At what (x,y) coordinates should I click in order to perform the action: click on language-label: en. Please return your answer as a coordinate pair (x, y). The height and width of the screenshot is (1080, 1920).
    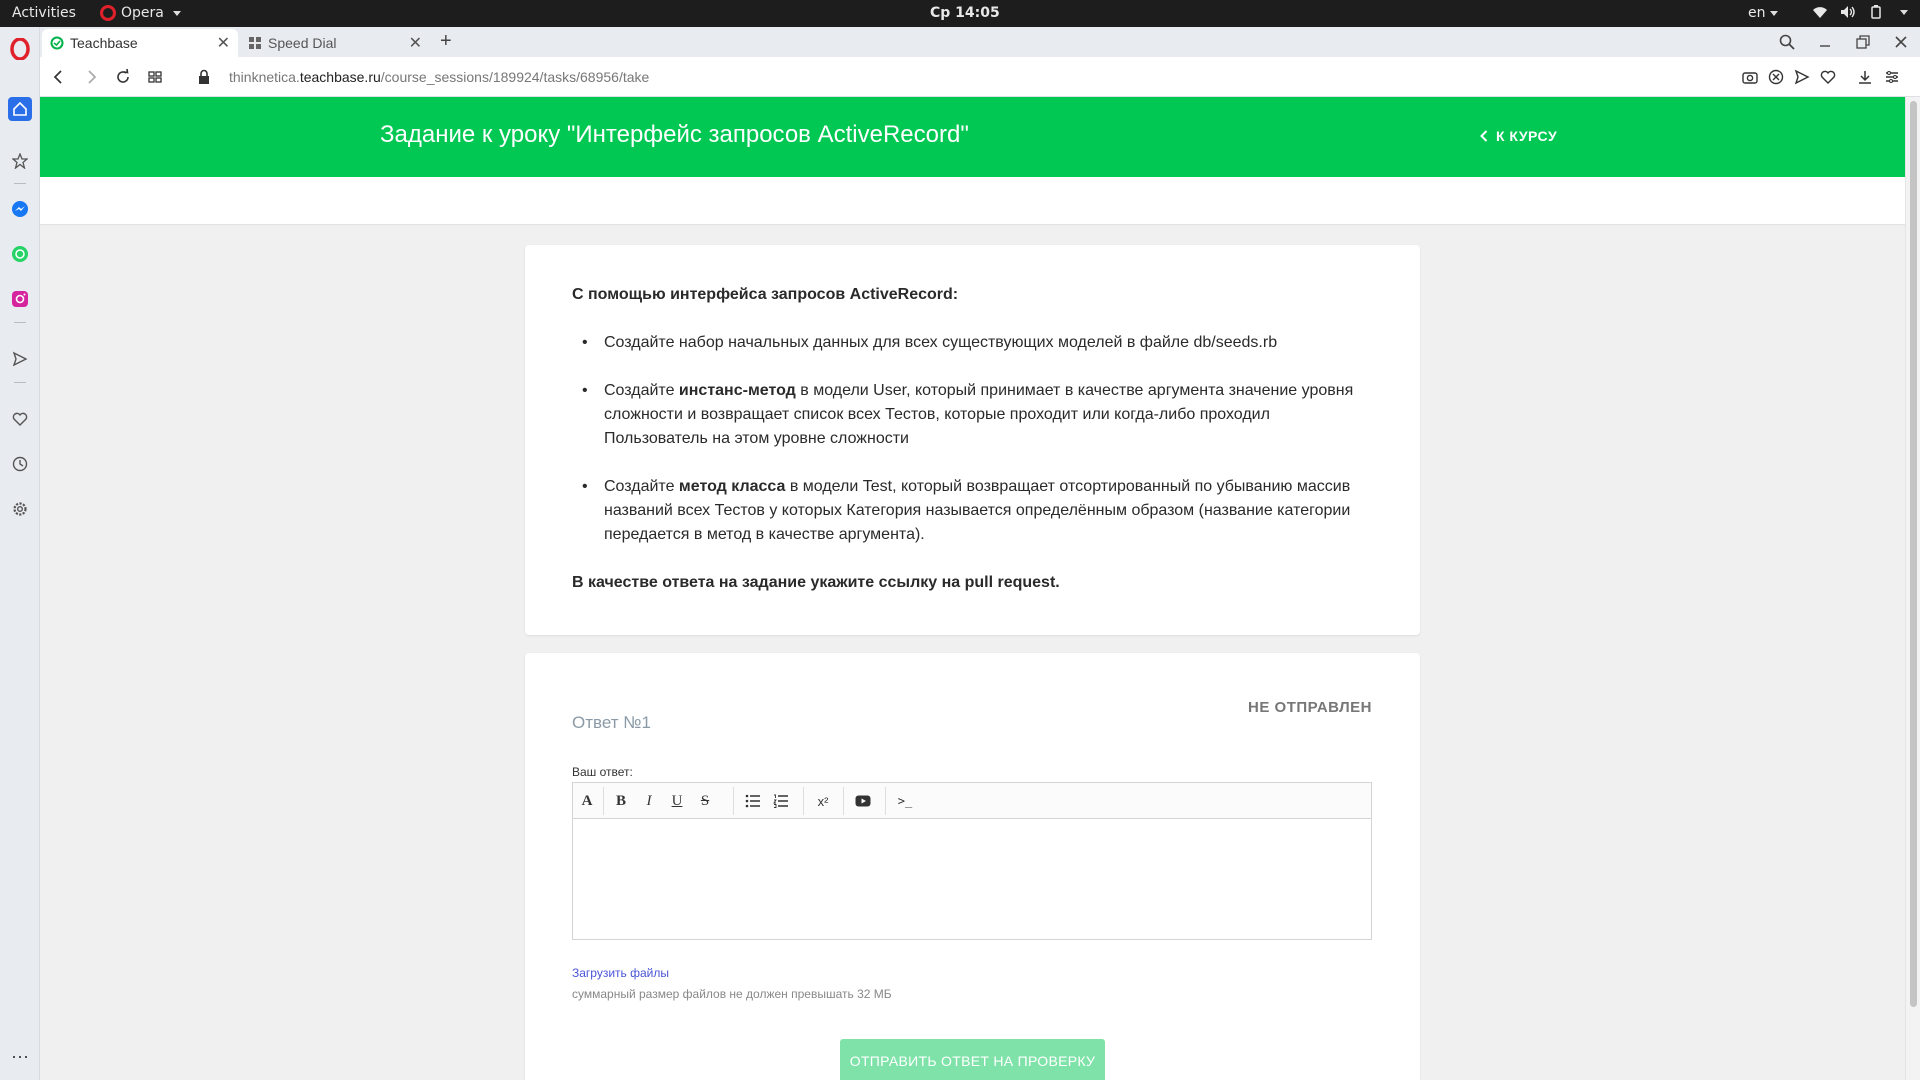
    Looking at the image, I should click on (1757, 13).